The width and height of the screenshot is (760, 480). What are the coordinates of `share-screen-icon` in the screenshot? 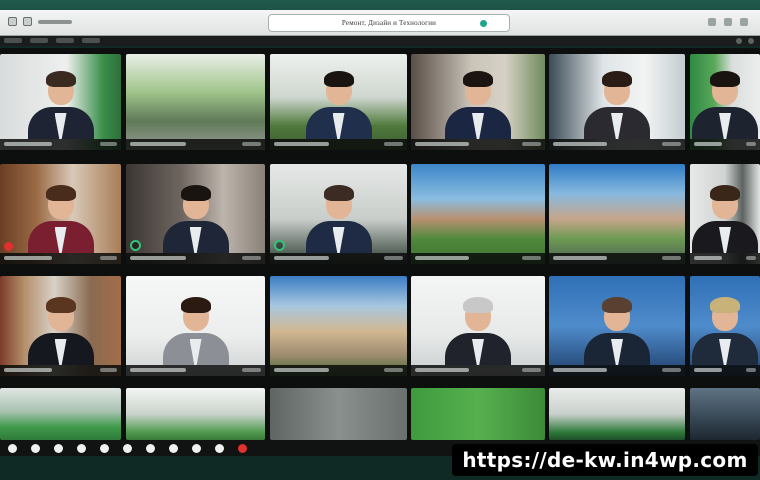 It's located at (58, 448).